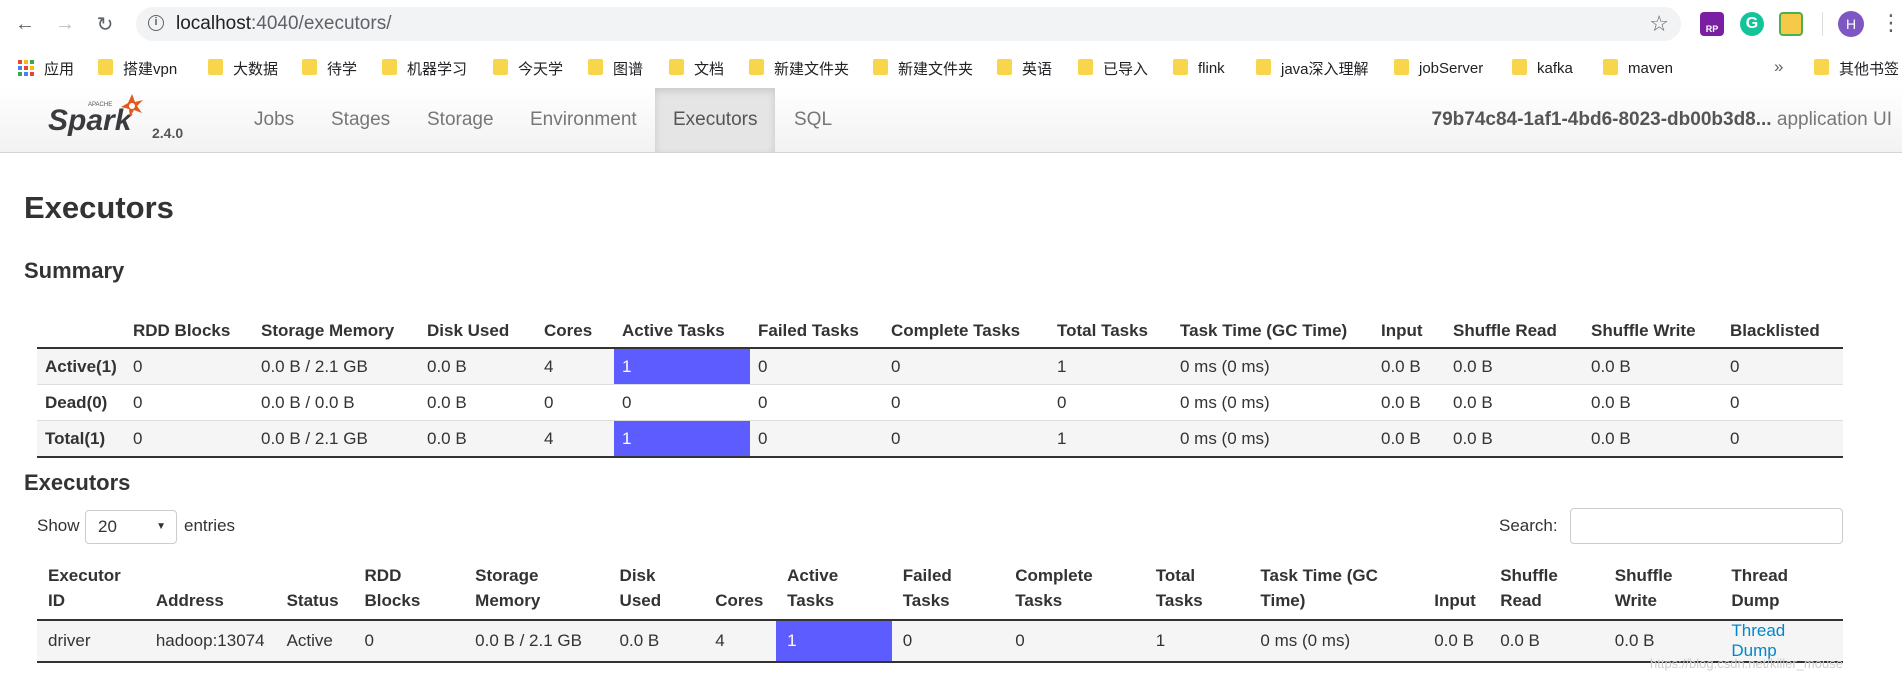 This screenshot has height=677, width=1902. What do you see at coordinates (131, 527) in the screenshot?
I see `entries-select: 20 ▼` at bounding box center [131, 527].